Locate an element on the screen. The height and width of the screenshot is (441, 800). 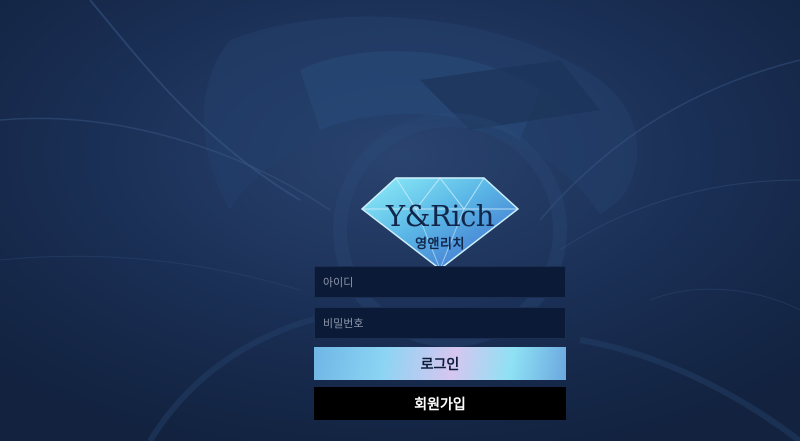
brand-logo: Y&Rich 영앤리치 is located at coordinates (440, 223).